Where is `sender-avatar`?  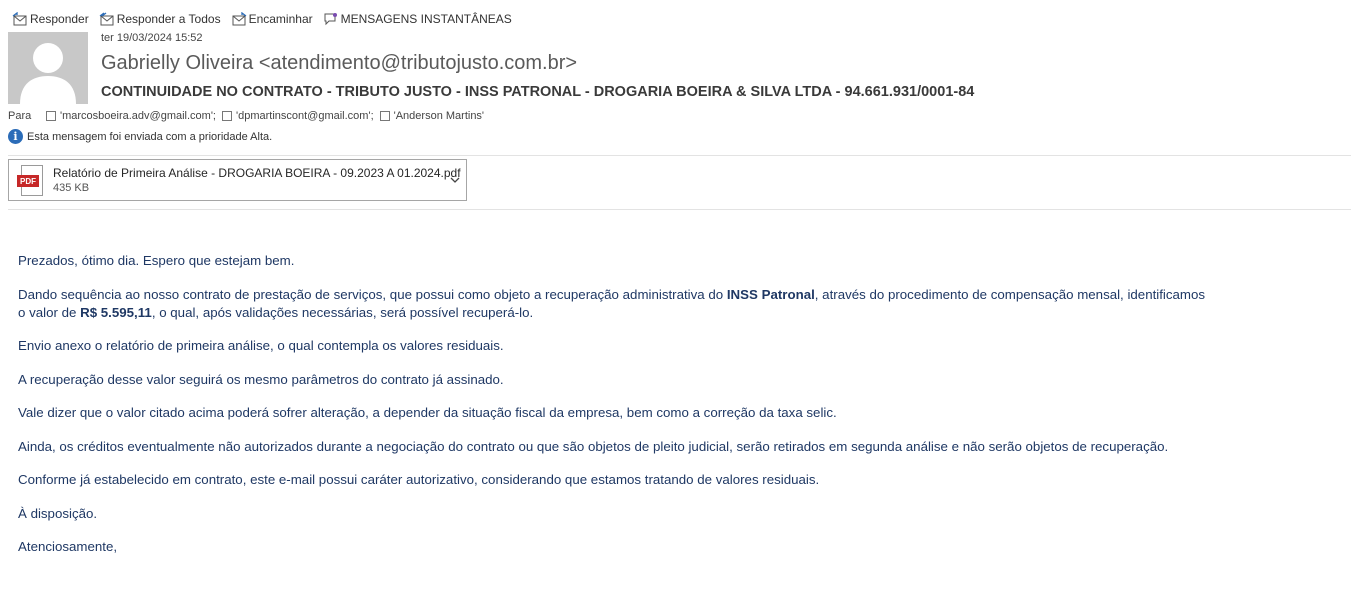
sender-avatar is located at coordinates (48, 68).